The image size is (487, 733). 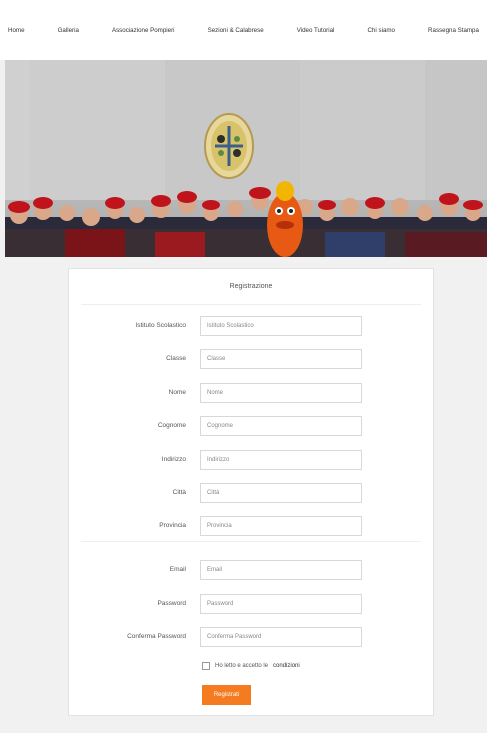 I want to click on field-label: Conferma Password, so click(x=156, y=636).